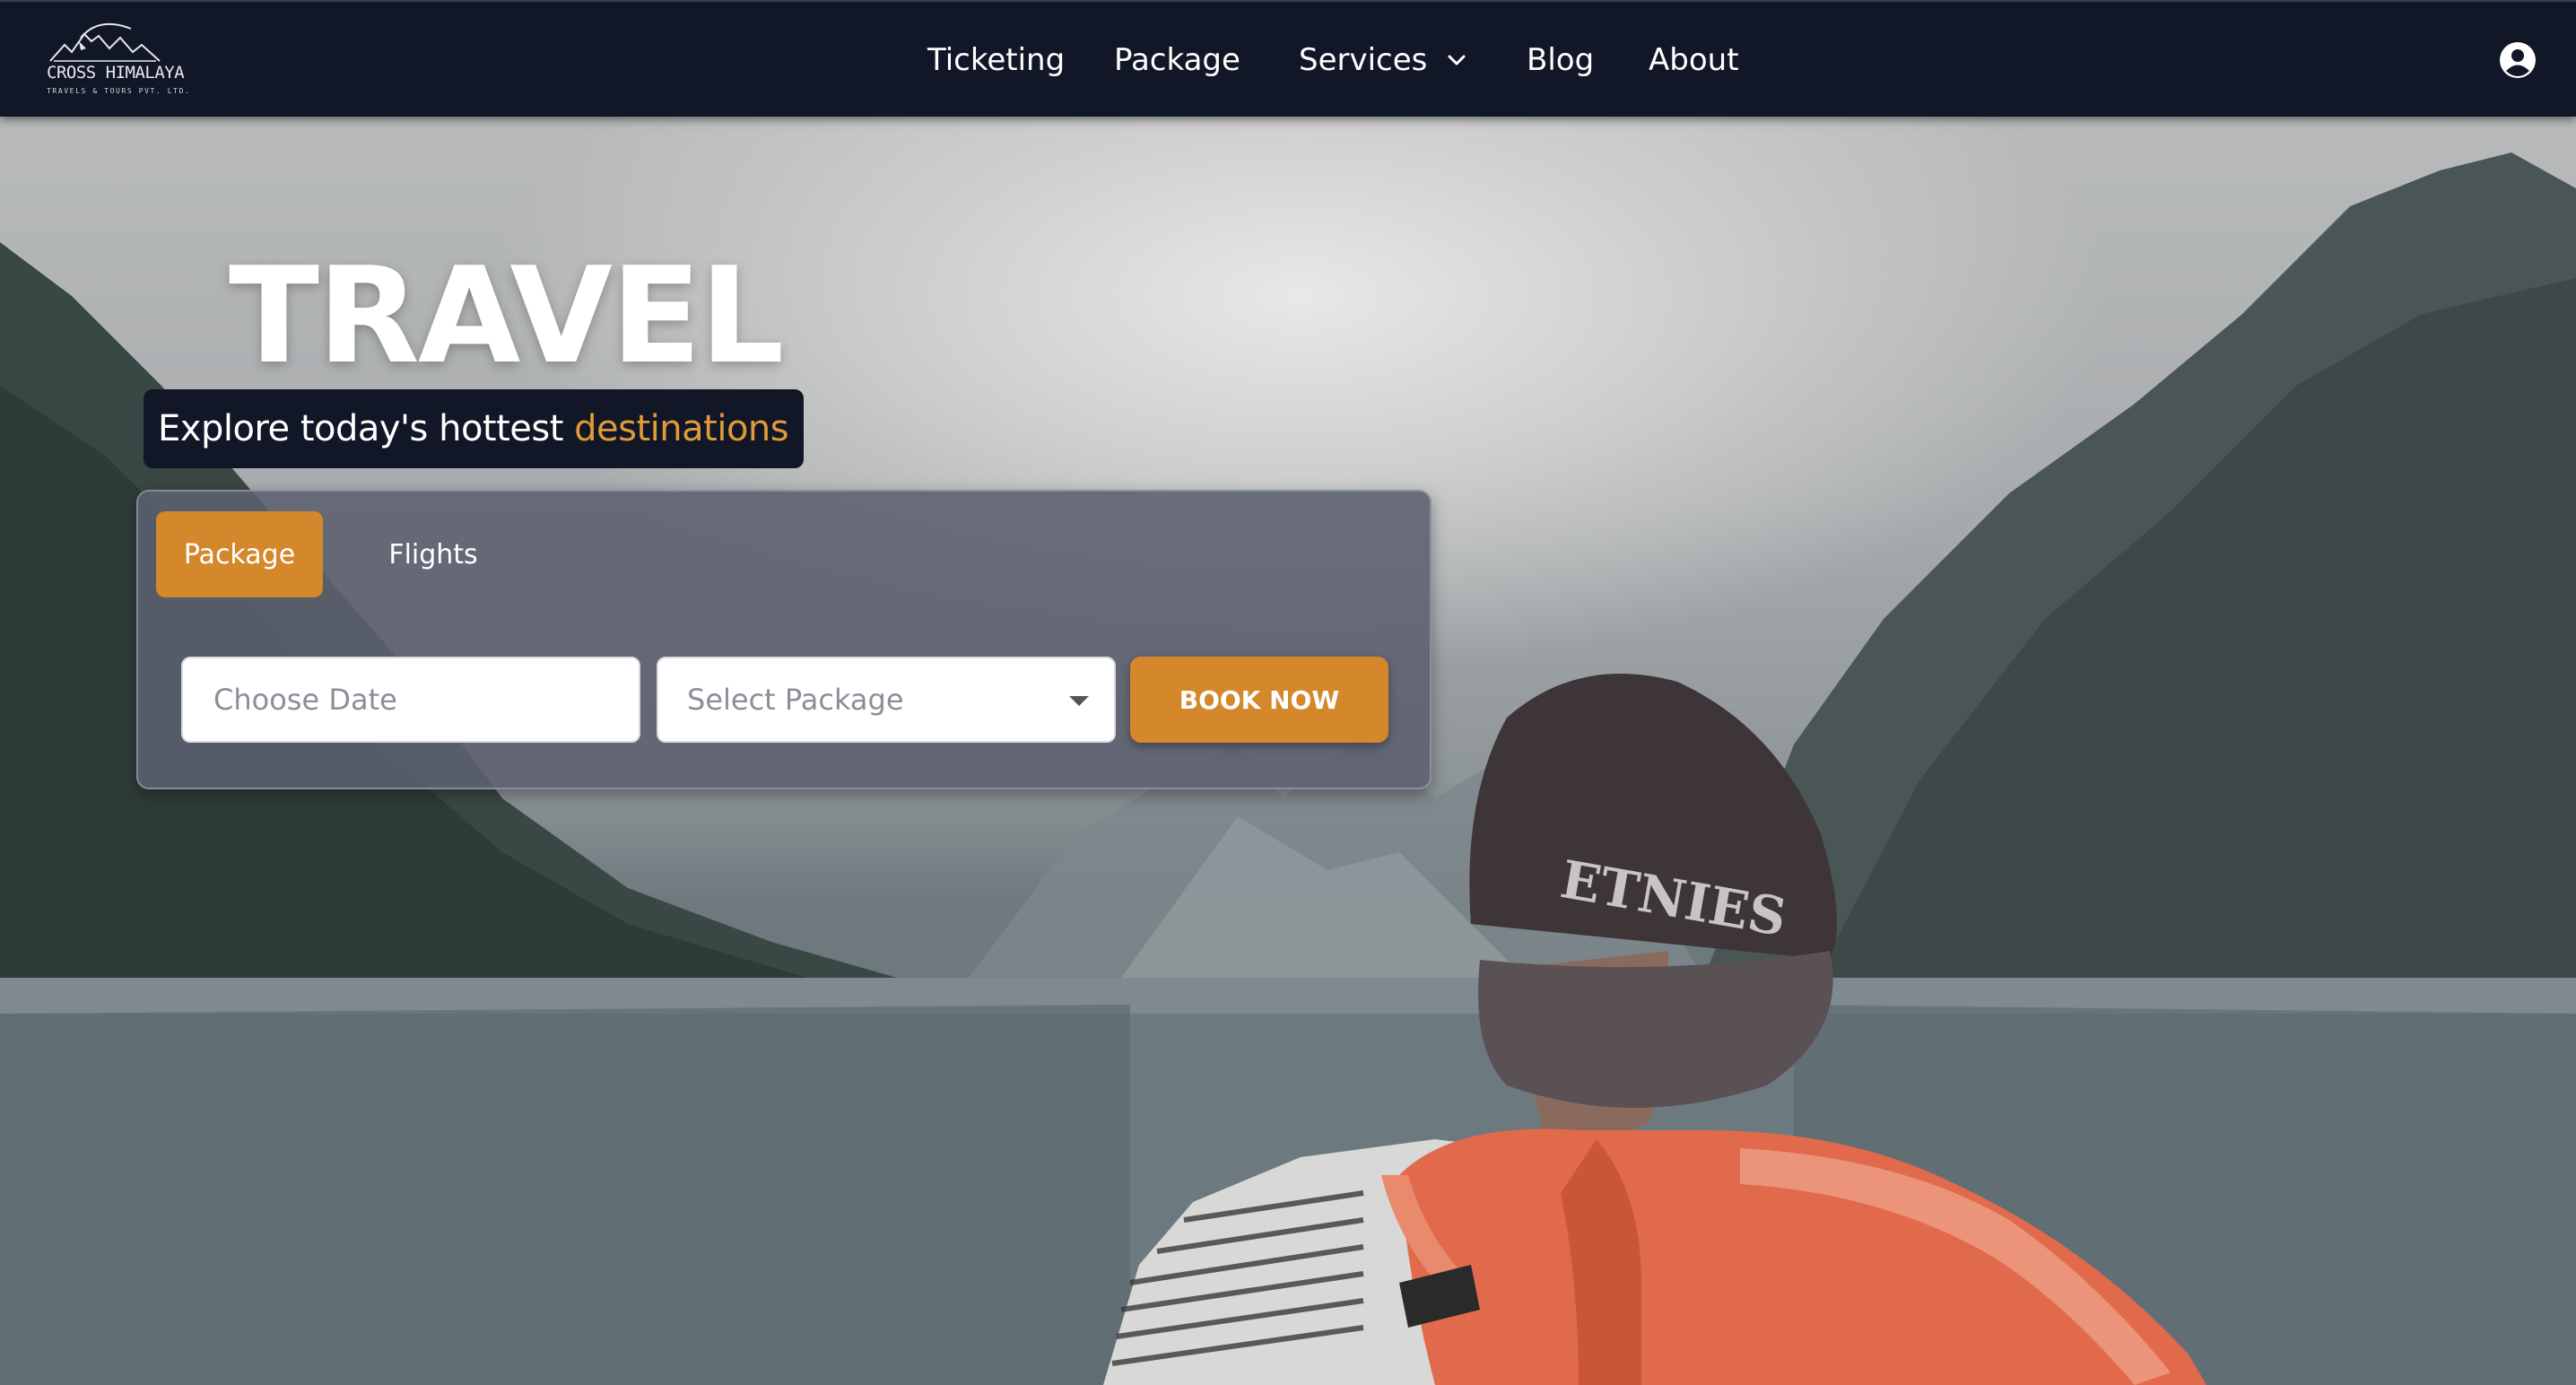 This screenshot has height=1385, width=2576. I want to click on hero-tagline: Explore today's hottest destinations, so click(473, 428).